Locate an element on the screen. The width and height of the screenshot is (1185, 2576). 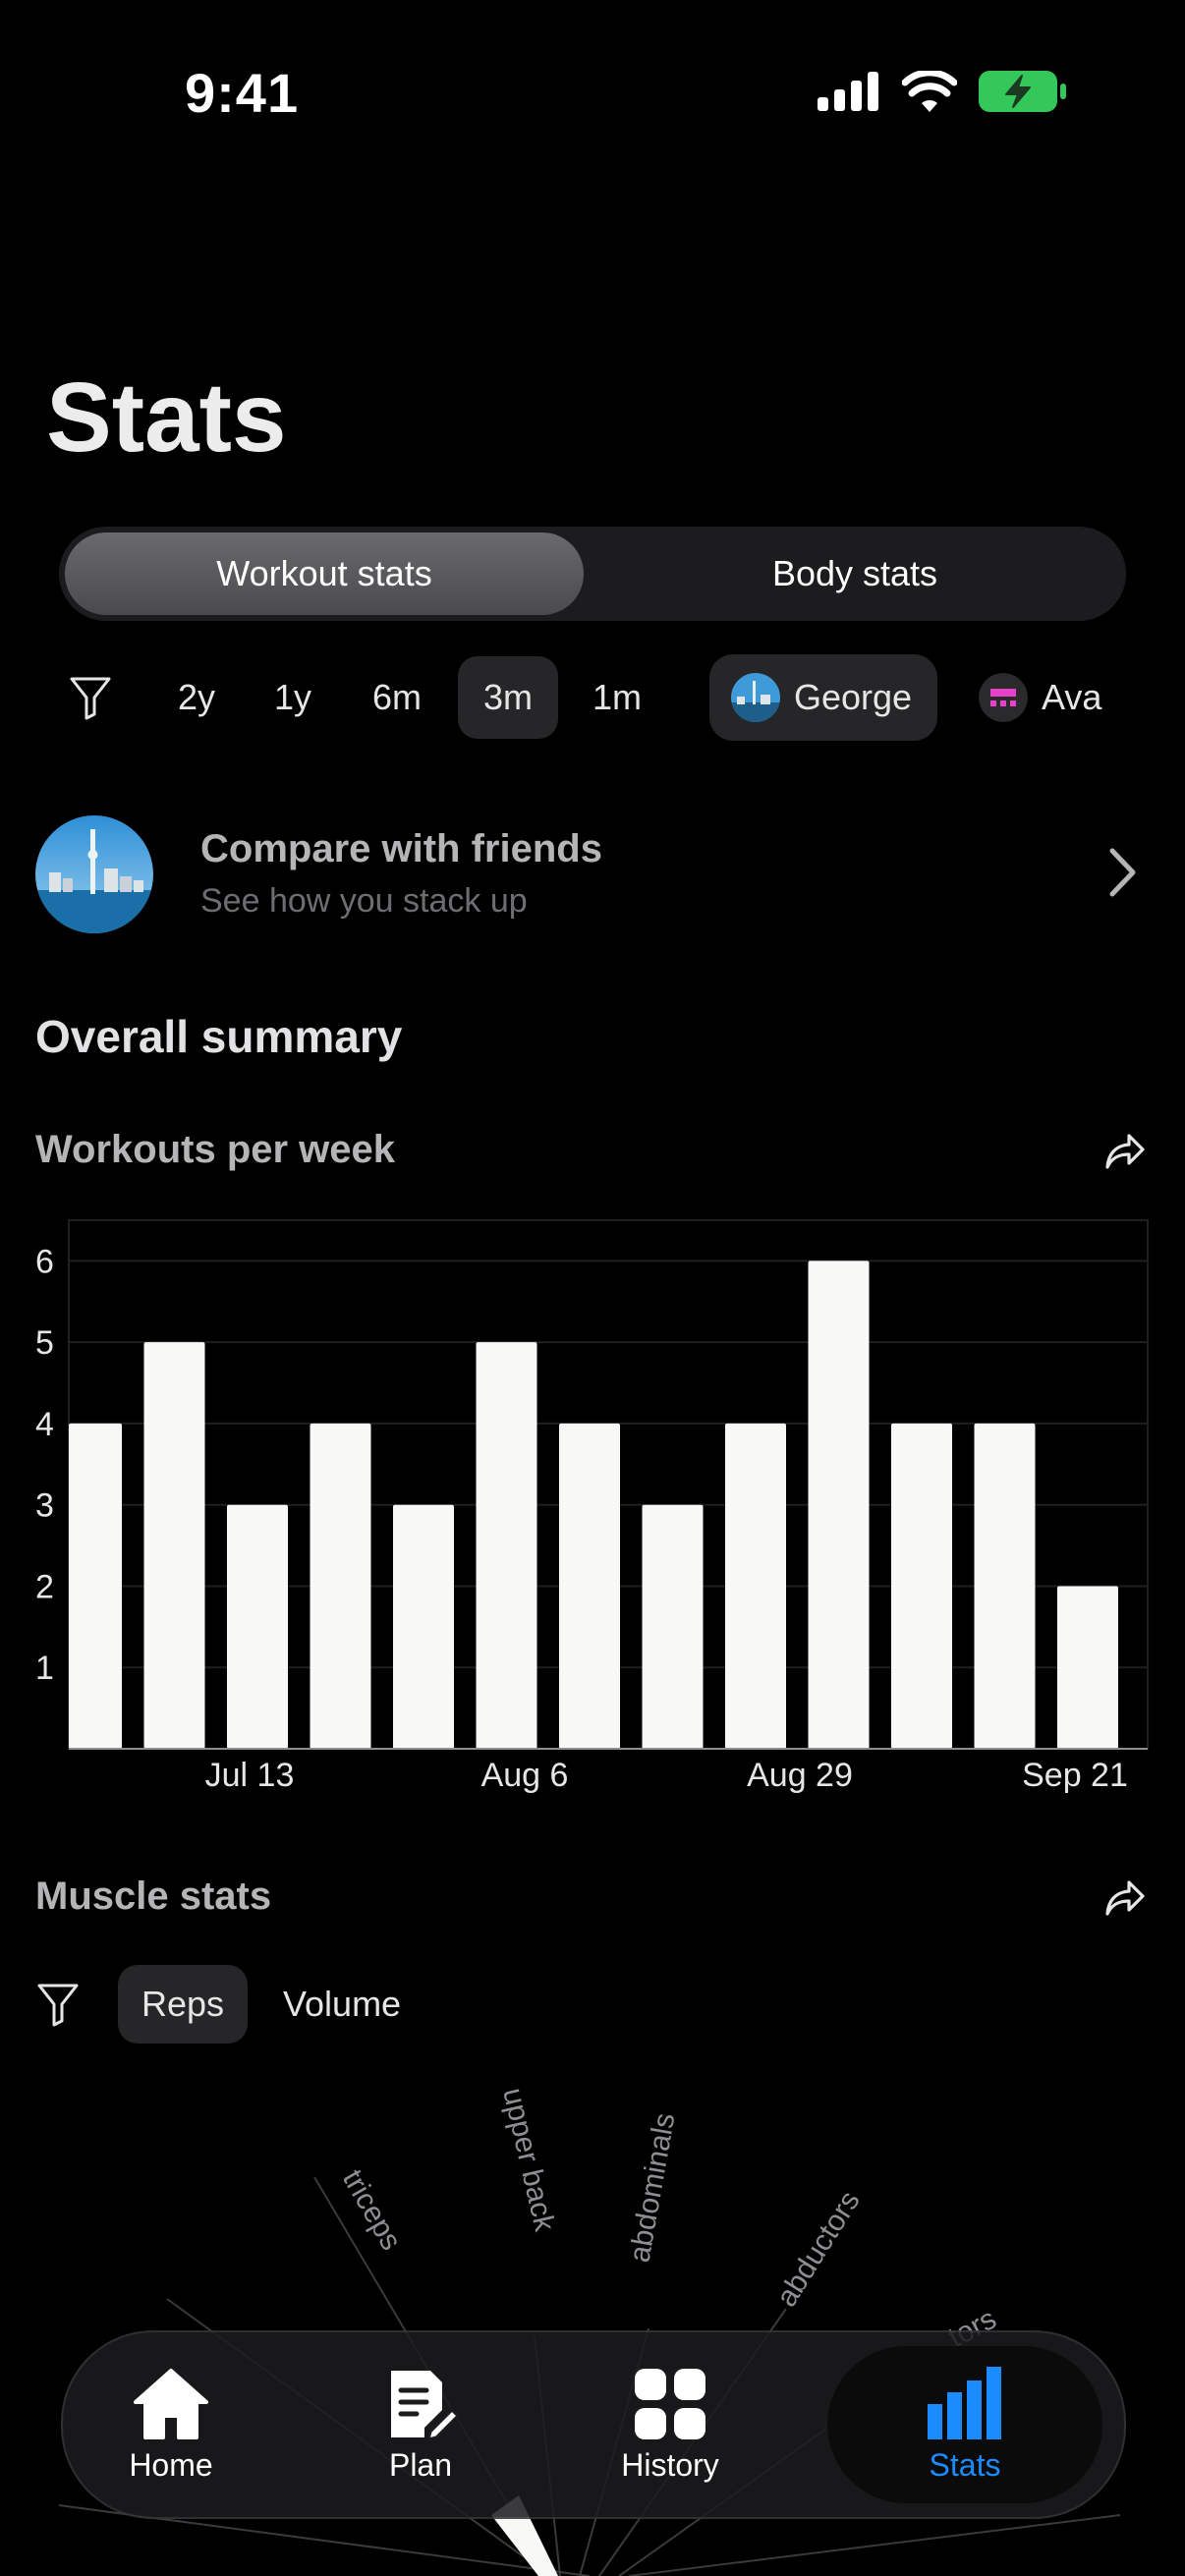
share-icon is located at coordinates (1125, 1151).